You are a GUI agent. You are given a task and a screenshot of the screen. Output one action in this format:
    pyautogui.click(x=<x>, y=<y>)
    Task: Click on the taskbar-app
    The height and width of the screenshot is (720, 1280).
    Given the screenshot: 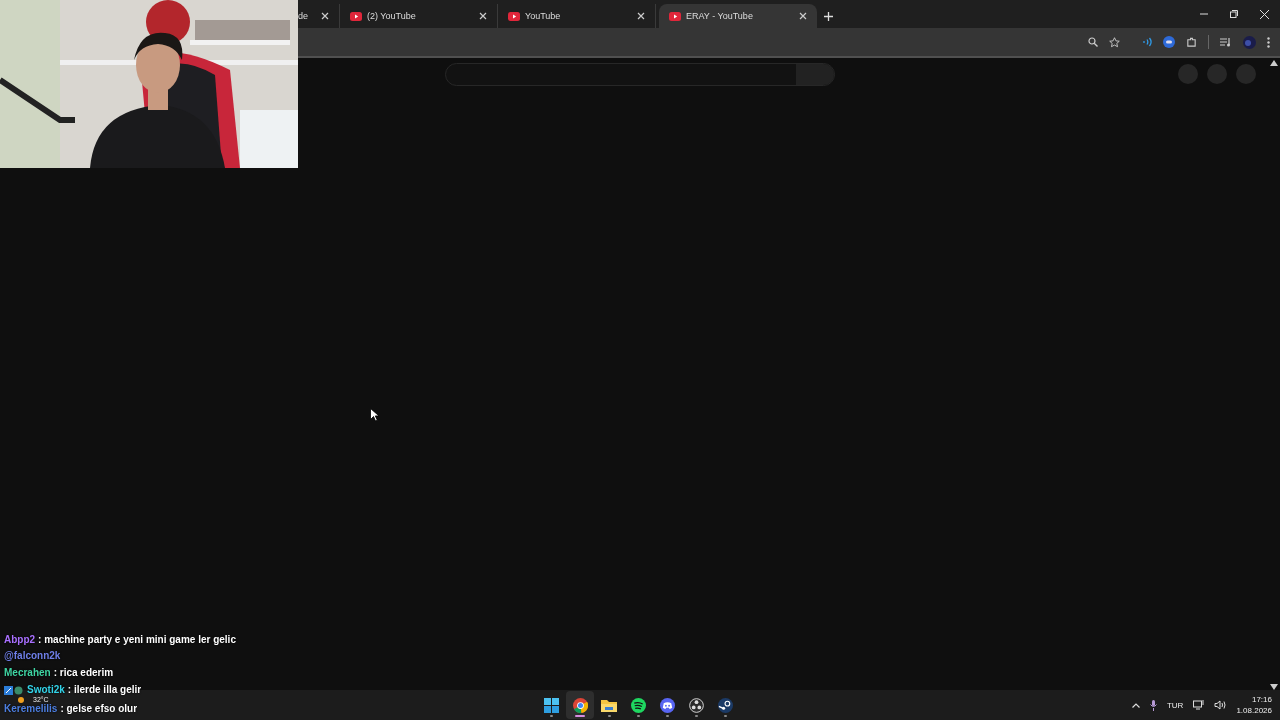 What is the action you would take?
    pyautogui.click(x=580, y=705)
    